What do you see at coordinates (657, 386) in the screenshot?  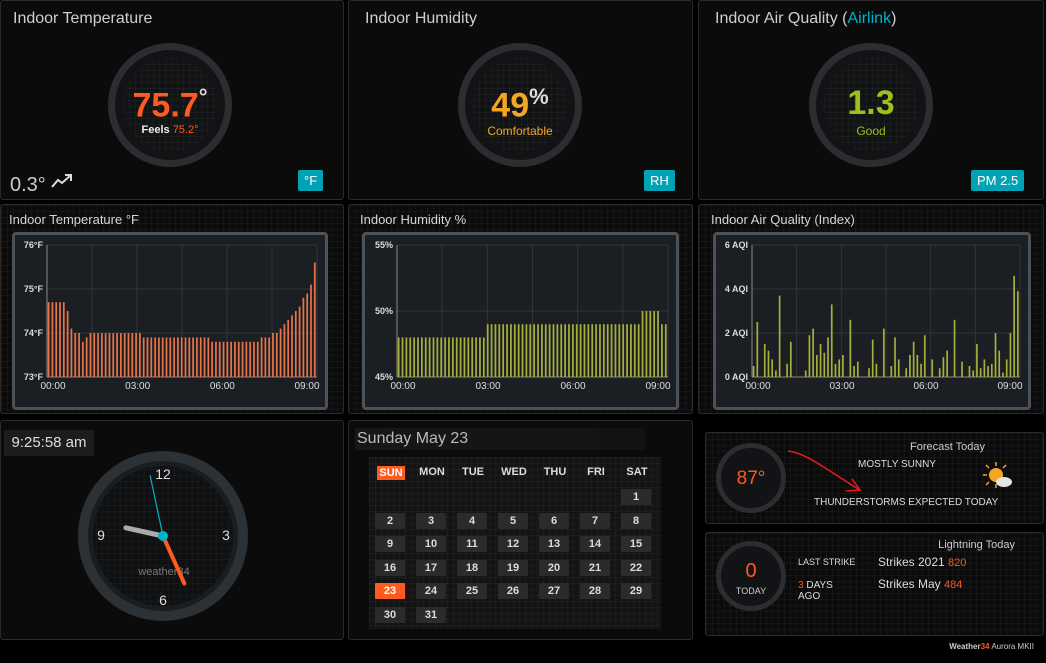 I see `x-tick-label: 09:00` at bounding box center [657, 386].